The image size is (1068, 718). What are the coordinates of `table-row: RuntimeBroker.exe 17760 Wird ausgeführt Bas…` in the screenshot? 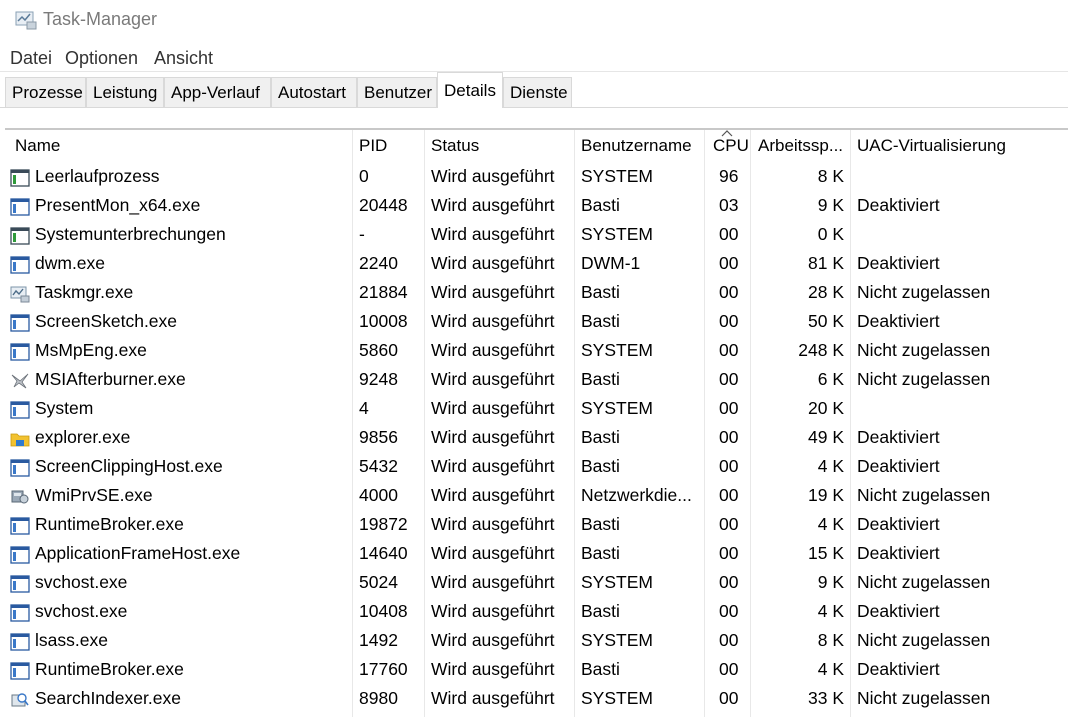 It's located at (534, 669).